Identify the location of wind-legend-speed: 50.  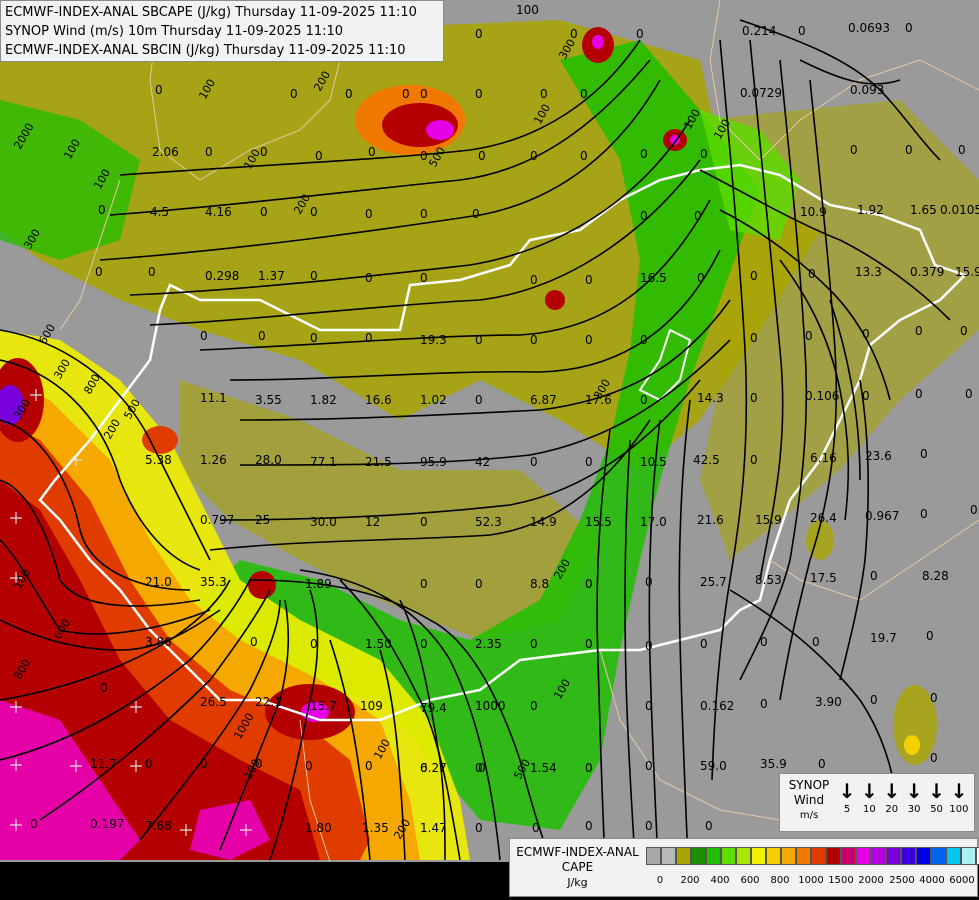
(936, 809).